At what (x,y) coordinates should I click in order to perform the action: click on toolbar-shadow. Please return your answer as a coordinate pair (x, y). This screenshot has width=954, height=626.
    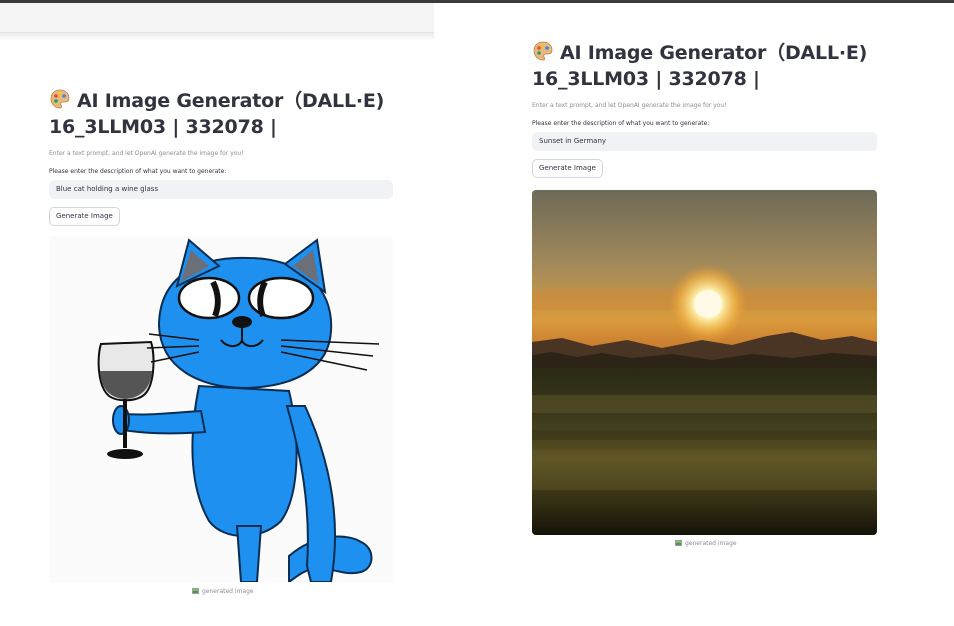
    Looking at the image, I should click on (217, 37).